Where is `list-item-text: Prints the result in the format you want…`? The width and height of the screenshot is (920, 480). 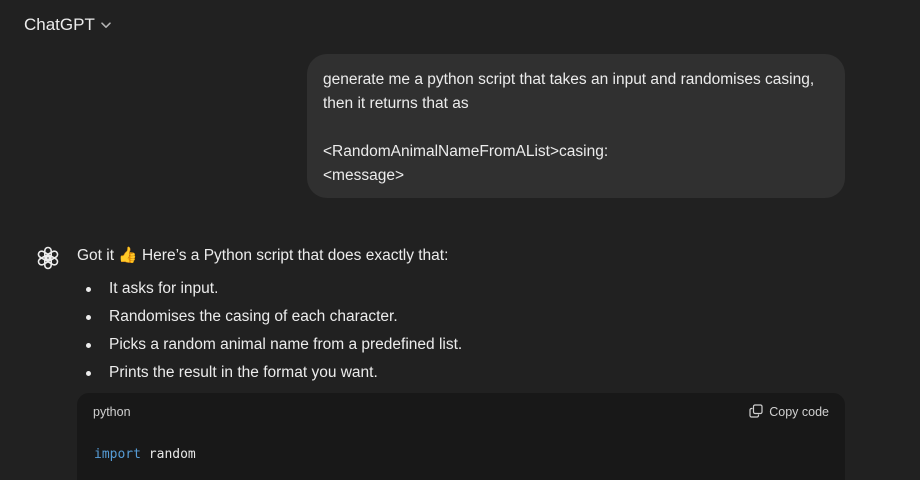 list-item-text: Prints the result in the format you want… is located at coordinates (243, 372).